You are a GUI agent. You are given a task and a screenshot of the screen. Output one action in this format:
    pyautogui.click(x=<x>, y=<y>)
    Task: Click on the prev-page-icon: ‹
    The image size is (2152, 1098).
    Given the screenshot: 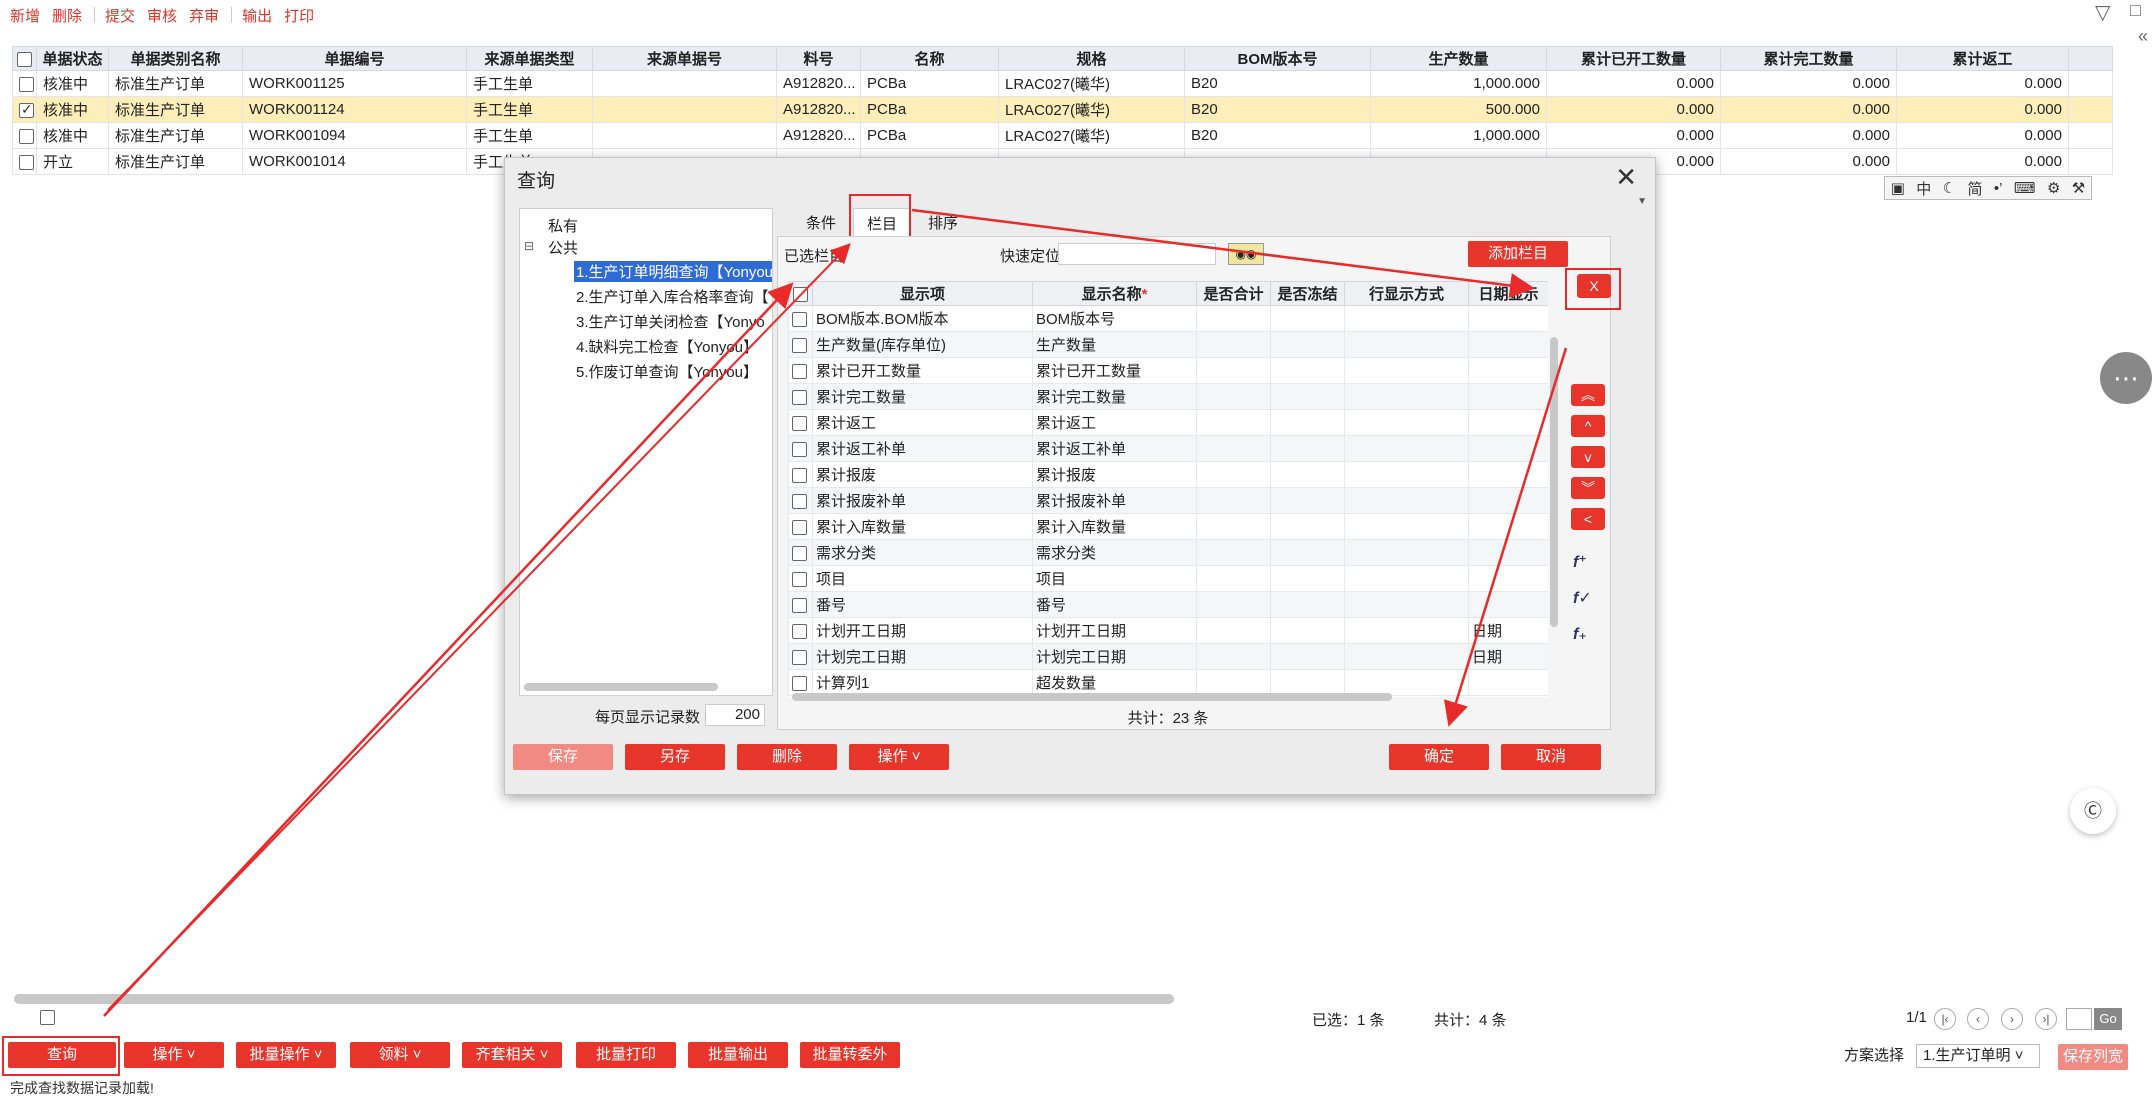 What is the action you would take?
    pyautogui.click(x=1978, y=1019)
    